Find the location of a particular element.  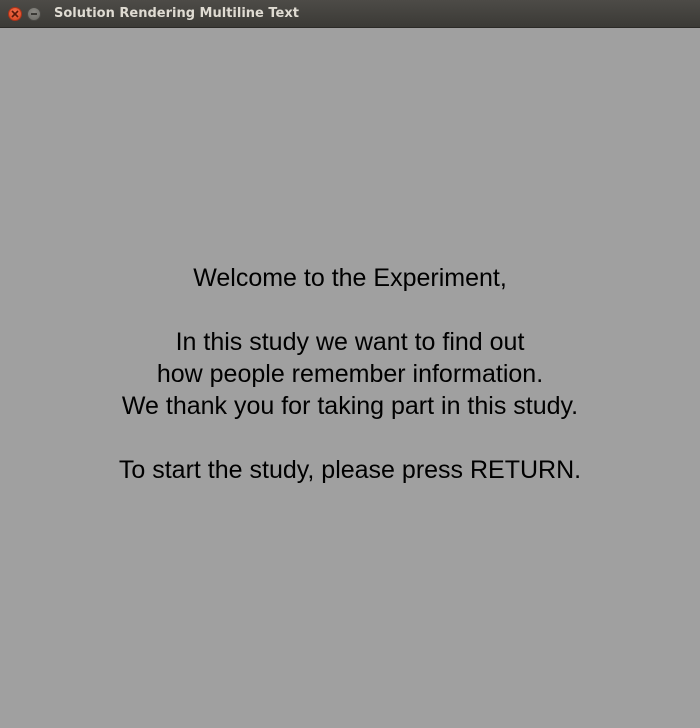

minimize-icon is located at coordinates (34, 14).